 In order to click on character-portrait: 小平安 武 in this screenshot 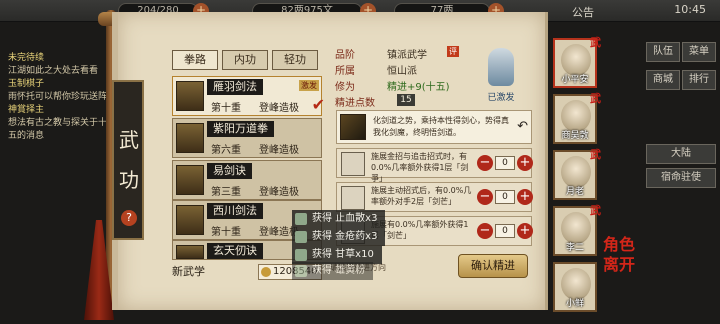, I will do `click(577, 62)`.